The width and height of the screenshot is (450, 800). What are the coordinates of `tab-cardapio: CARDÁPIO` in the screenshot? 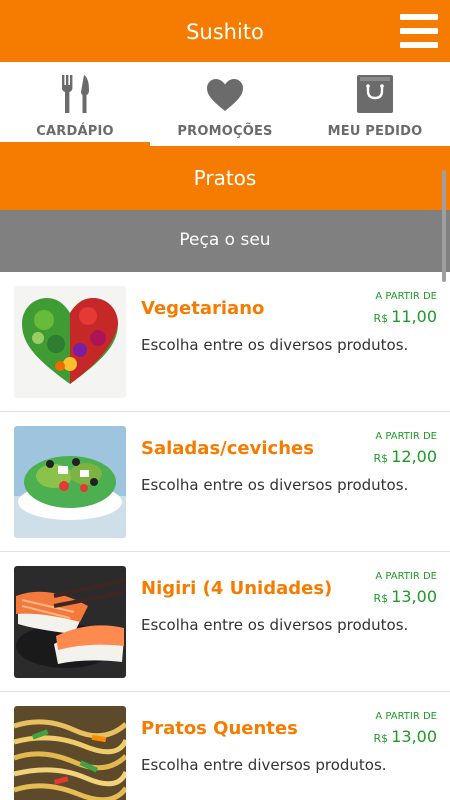 It's located at (75, 104).